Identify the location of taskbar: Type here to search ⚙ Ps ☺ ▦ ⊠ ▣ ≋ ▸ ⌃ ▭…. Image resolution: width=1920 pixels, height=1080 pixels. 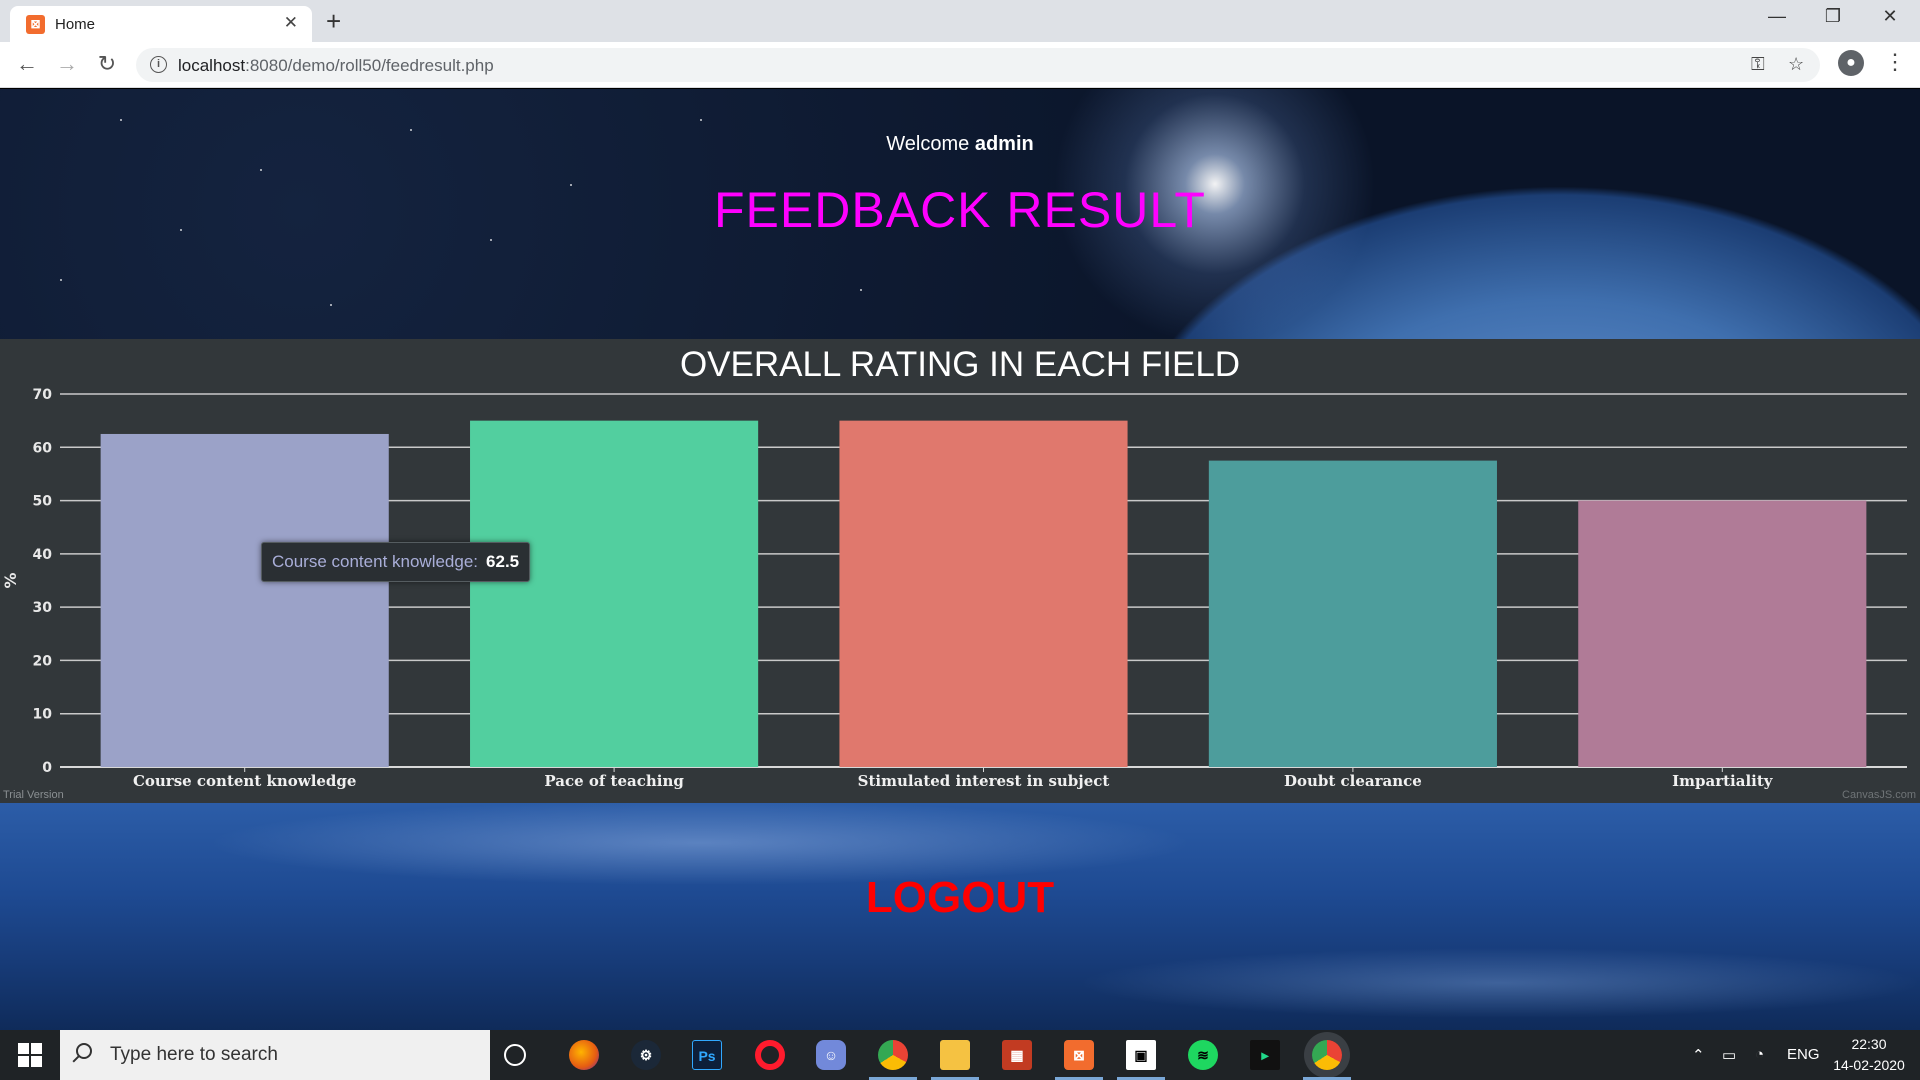
(960, 1055).